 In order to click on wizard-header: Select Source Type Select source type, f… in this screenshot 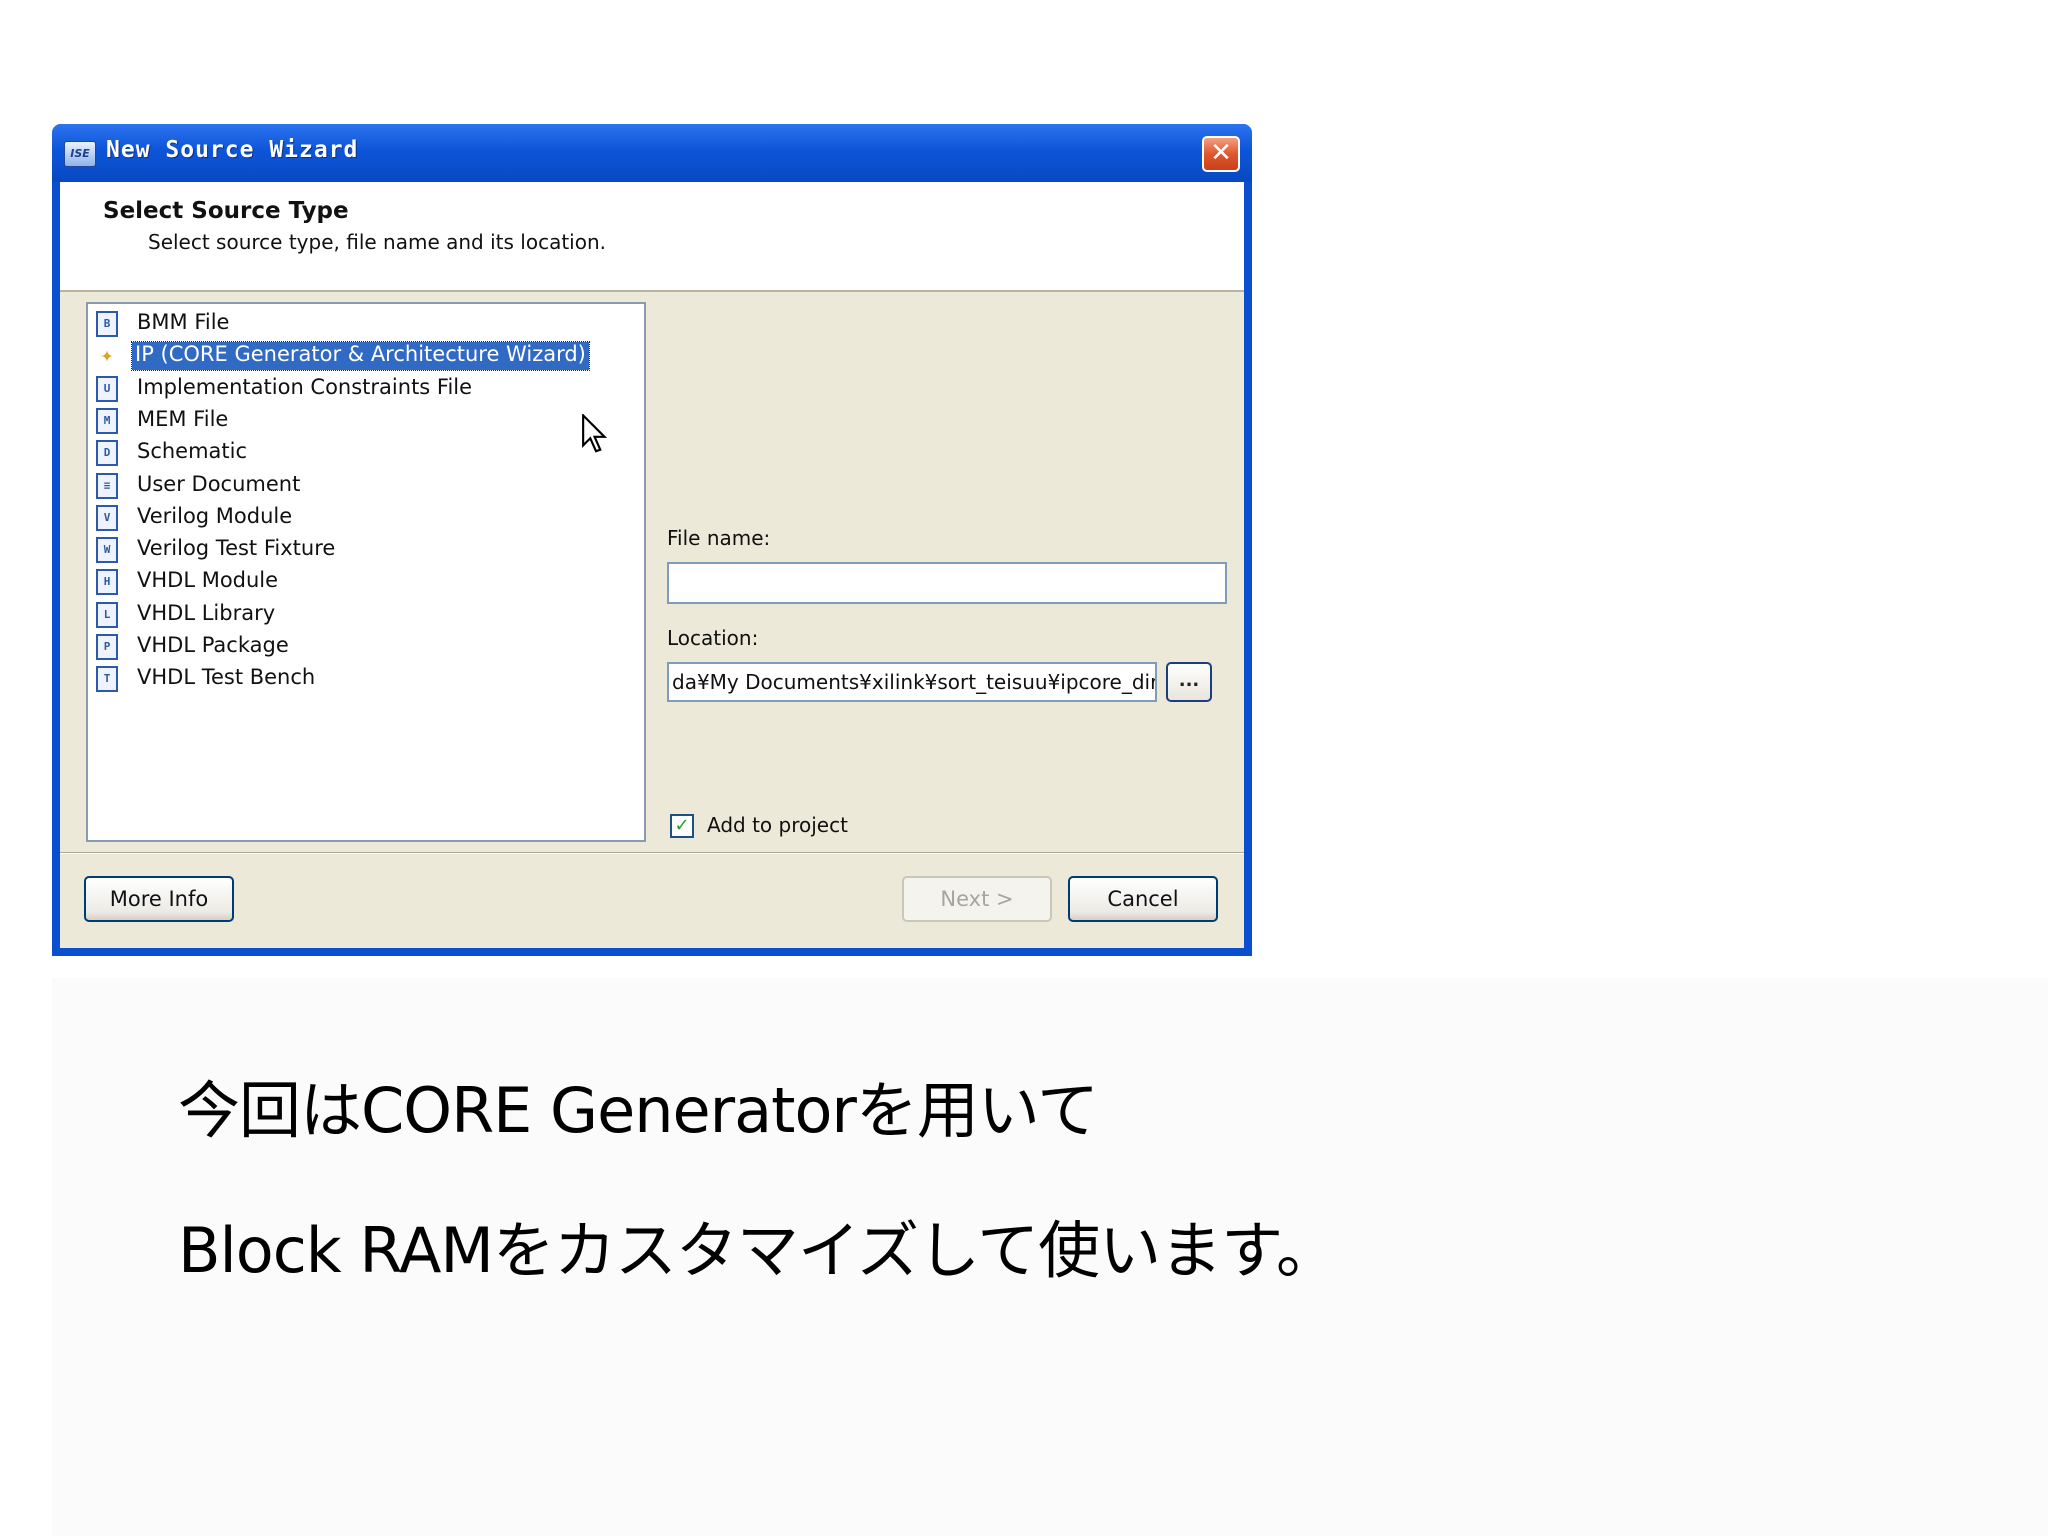, I will do `click(652, 237)`.